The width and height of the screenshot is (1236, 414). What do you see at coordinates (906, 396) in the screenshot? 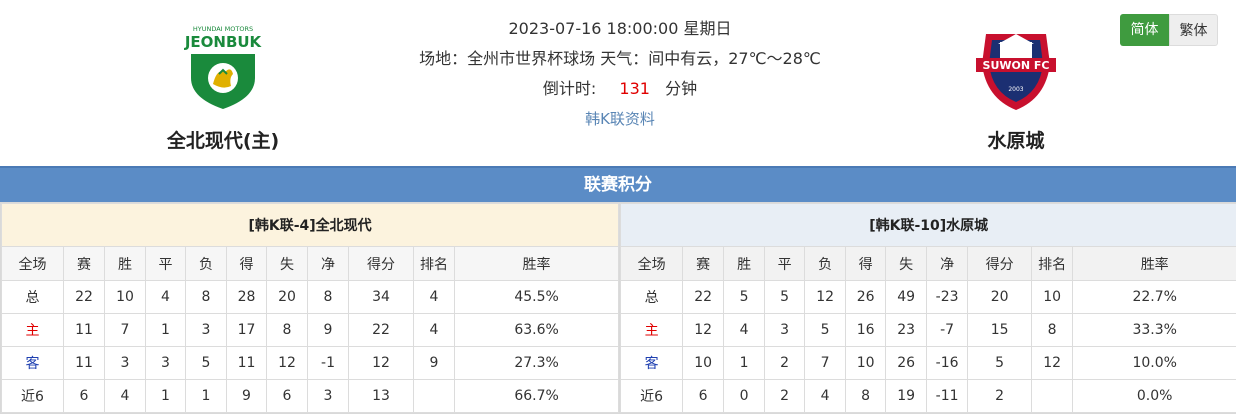
I see `table-cell: 19` at bounding box center [906, 396].